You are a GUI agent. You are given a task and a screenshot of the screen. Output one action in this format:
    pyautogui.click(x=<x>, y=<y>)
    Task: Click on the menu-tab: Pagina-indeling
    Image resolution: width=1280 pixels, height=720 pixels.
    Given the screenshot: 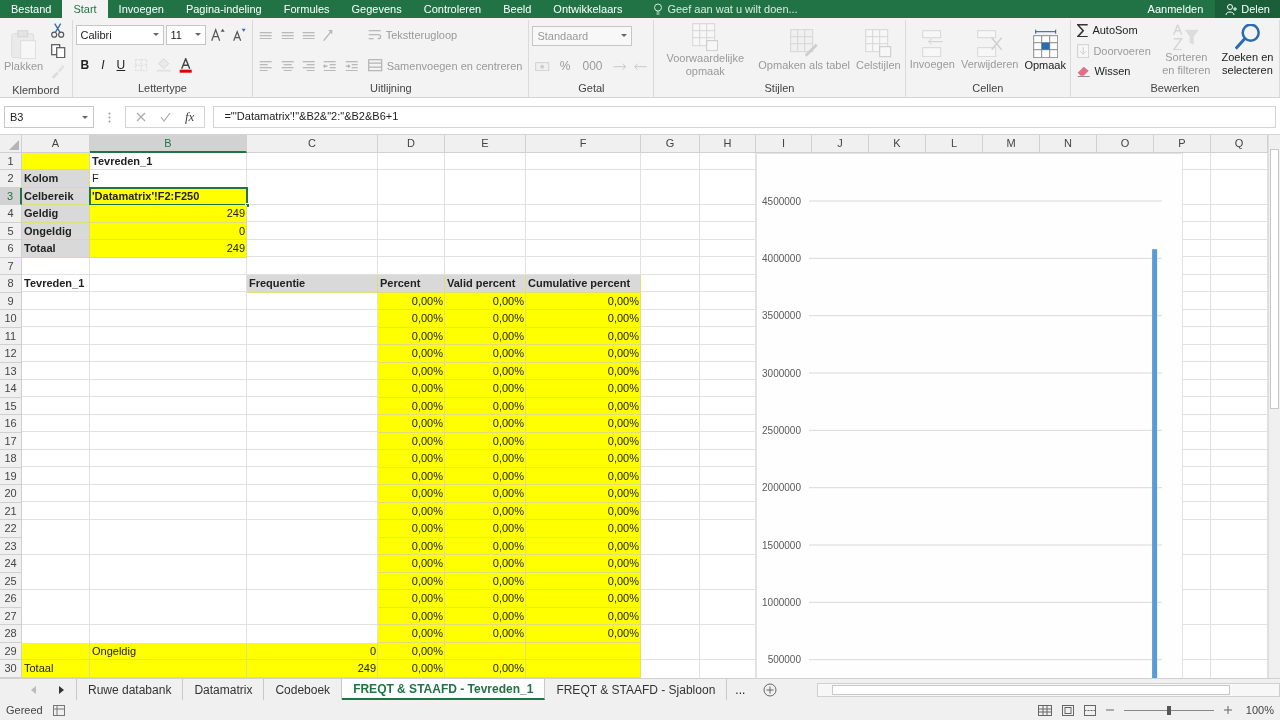 What is the action you would take?
    pyautogui.click(x=223, y=9)
    